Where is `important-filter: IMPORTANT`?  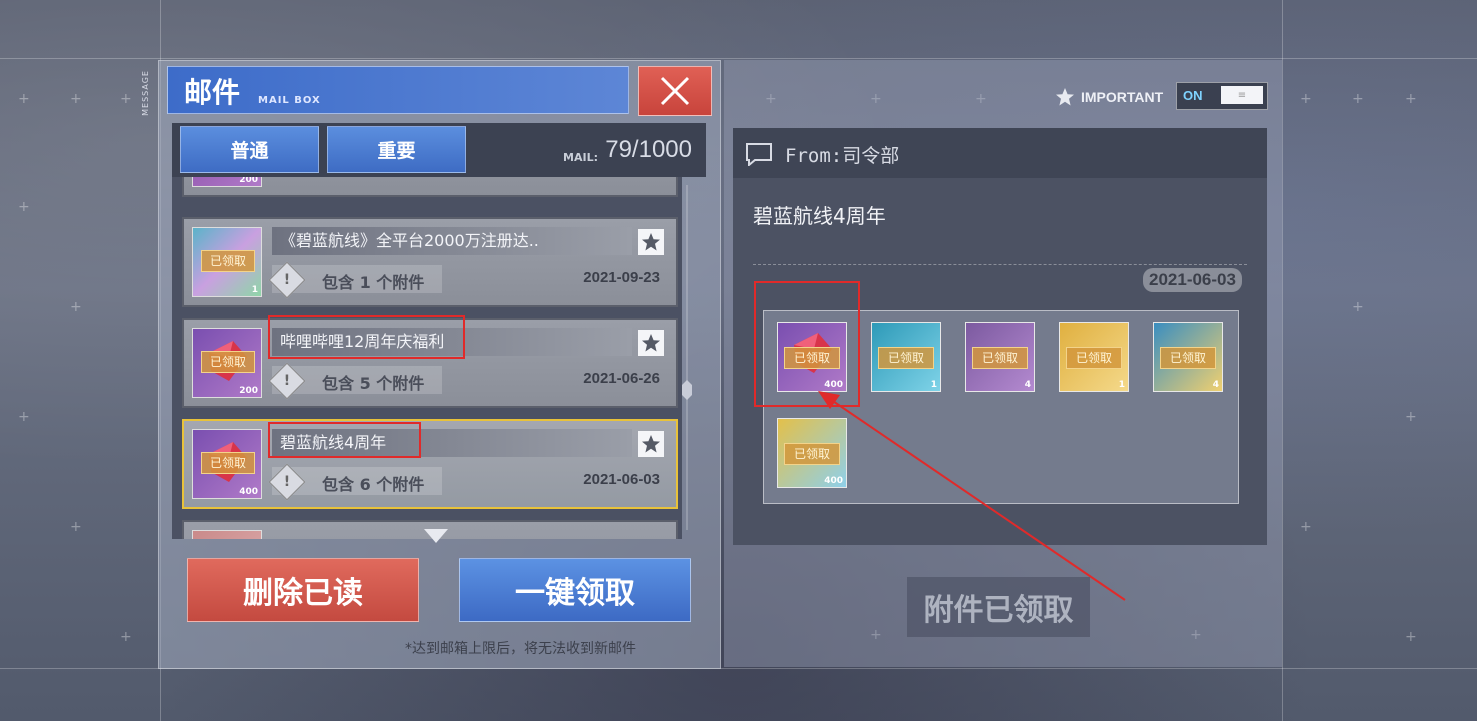 important-filter: IMPORTANT is located at coordinates (1109, 97).